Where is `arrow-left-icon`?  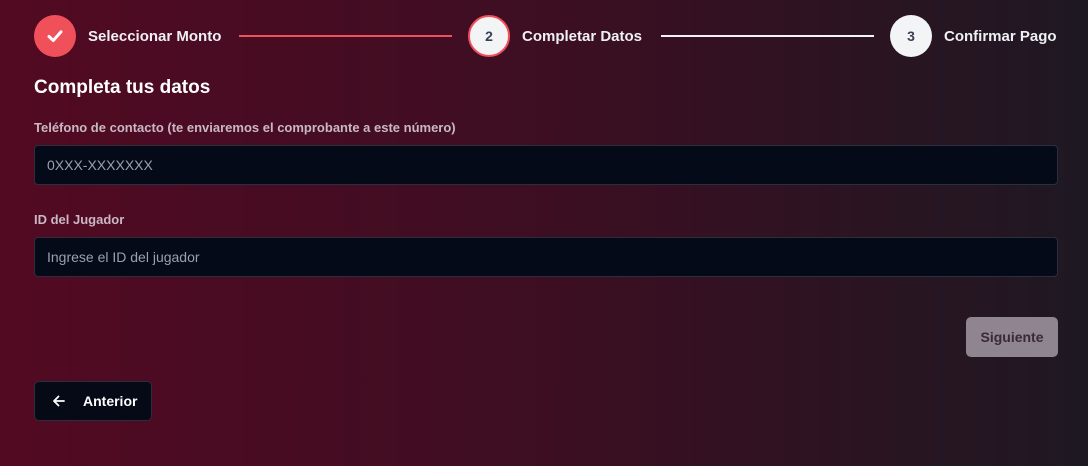 arrow-left-icon is located at coordinates (59, 401).